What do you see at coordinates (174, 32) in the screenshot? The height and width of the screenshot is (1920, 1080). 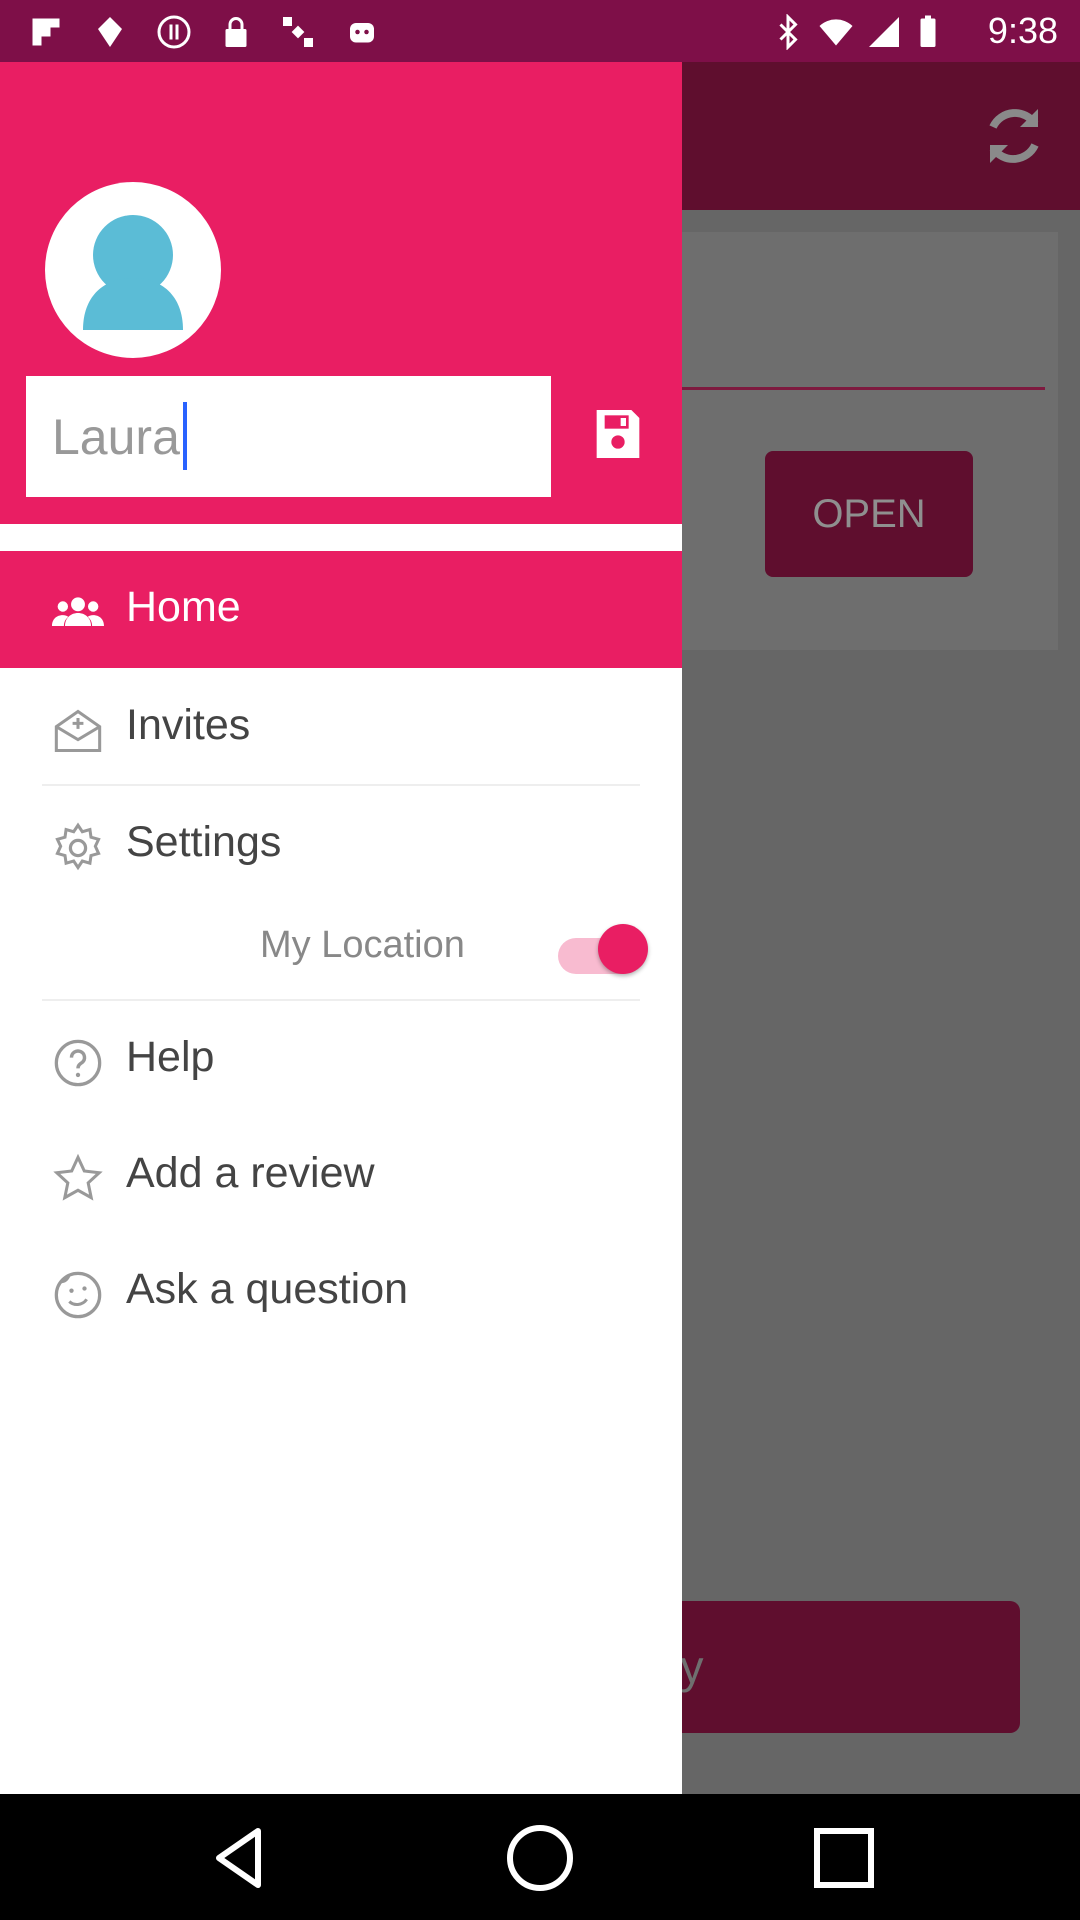 I see `media-pause-icon` at bounding box center [174, 32].